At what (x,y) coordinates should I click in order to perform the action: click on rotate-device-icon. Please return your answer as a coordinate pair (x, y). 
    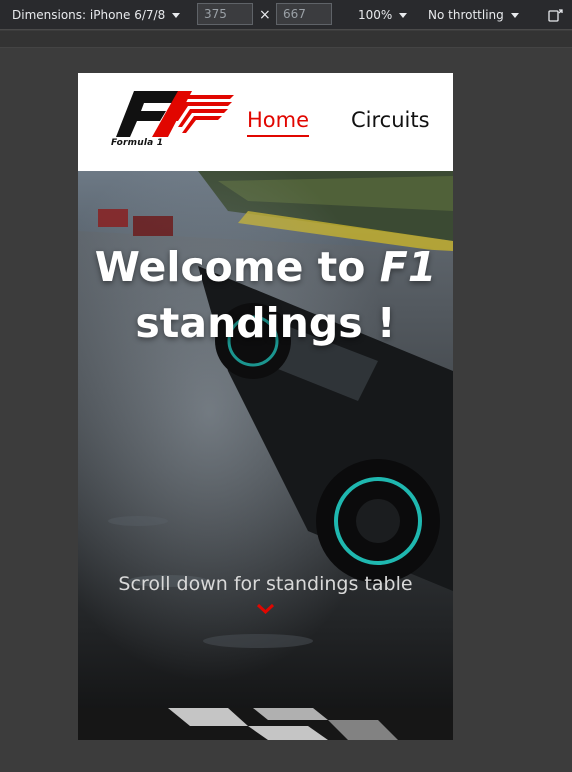
    Looking at the image, I should click on (556, 15).